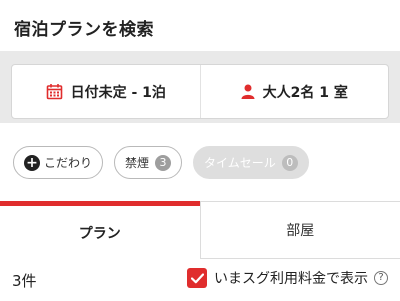 This screenshot has width=400, height=301. I want to click on nonsmoking-count-badge: 3, so click(163, 162).